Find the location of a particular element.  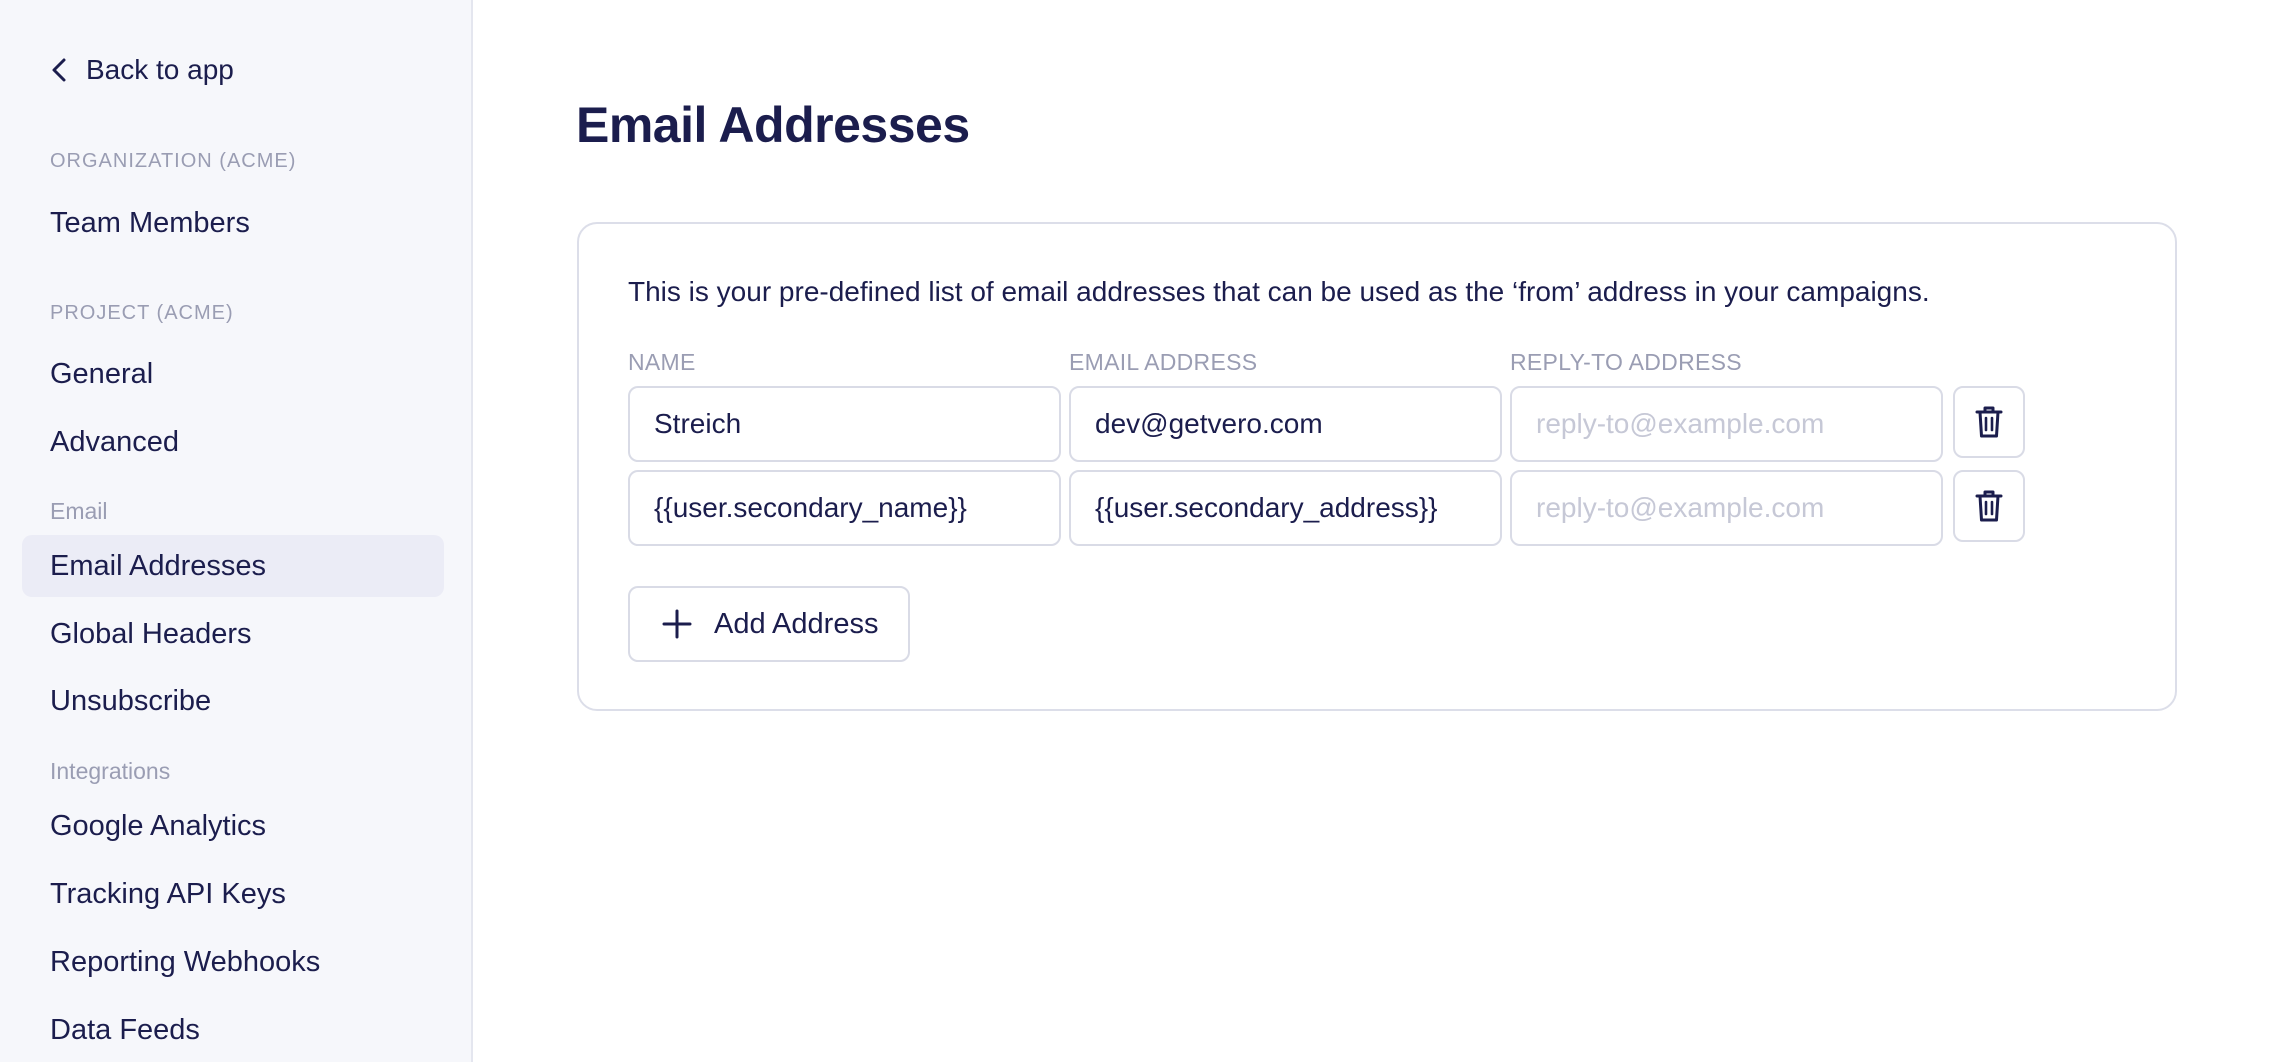

sidebar-item-advanced: Advanced is located at coordinates (233, 442).